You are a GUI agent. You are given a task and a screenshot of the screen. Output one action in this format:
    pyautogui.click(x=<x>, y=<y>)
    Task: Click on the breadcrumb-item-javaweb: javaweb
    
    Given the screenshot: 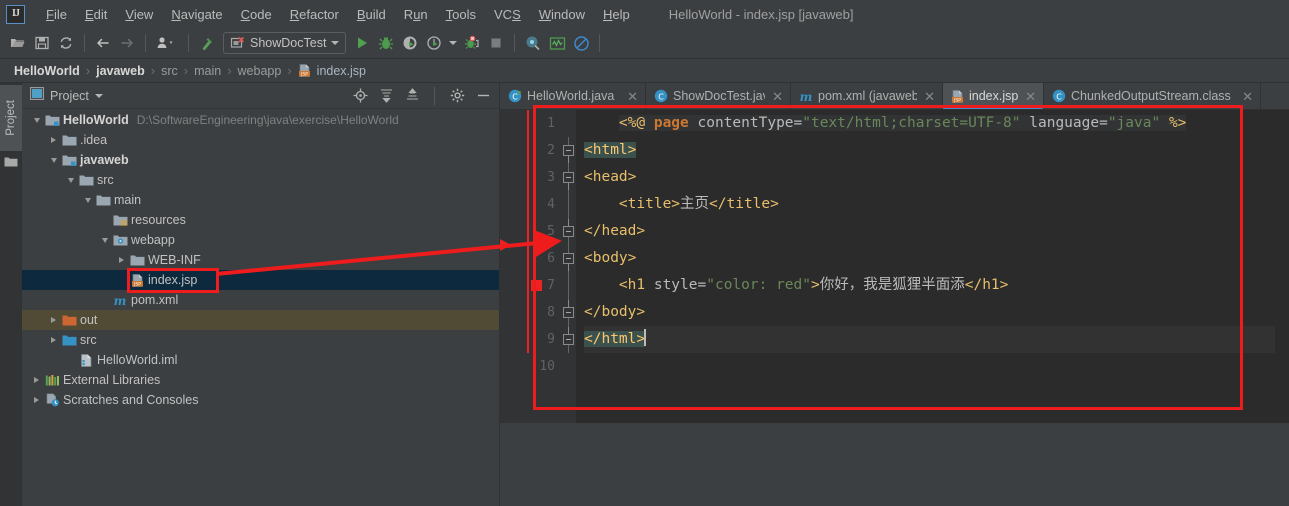 What is the action you would take?
    pyautogui.click(x=120, y=71)
    